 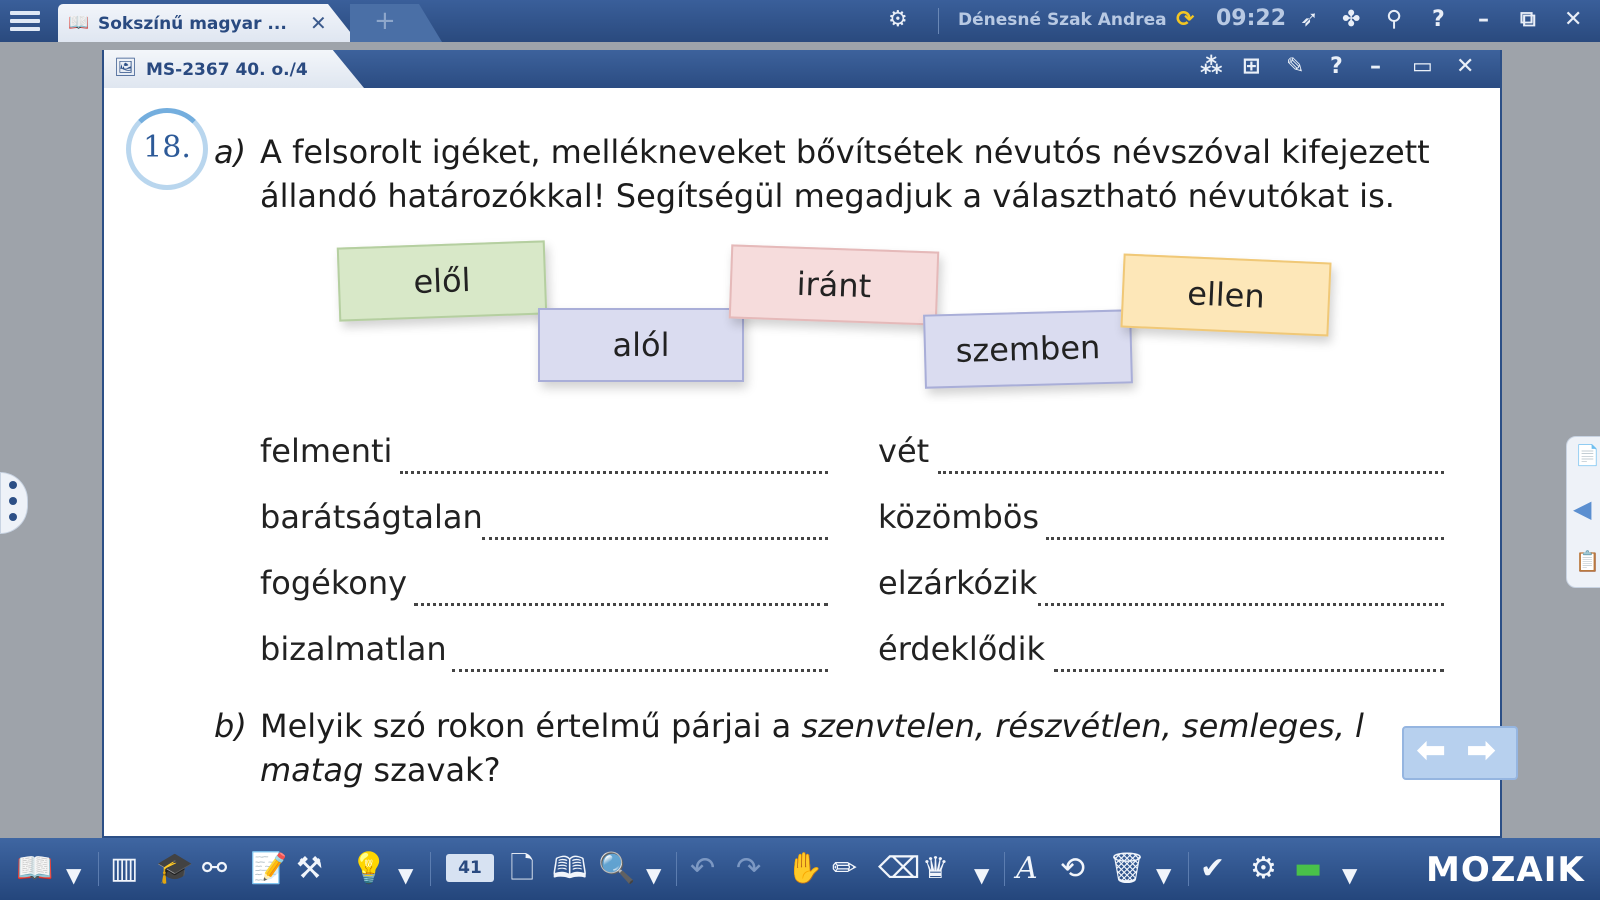 What do you see at coordinates (1309, 20) in the screenshot?
I see `rocket-icon: ➶` at bounding box center [1309, 20].